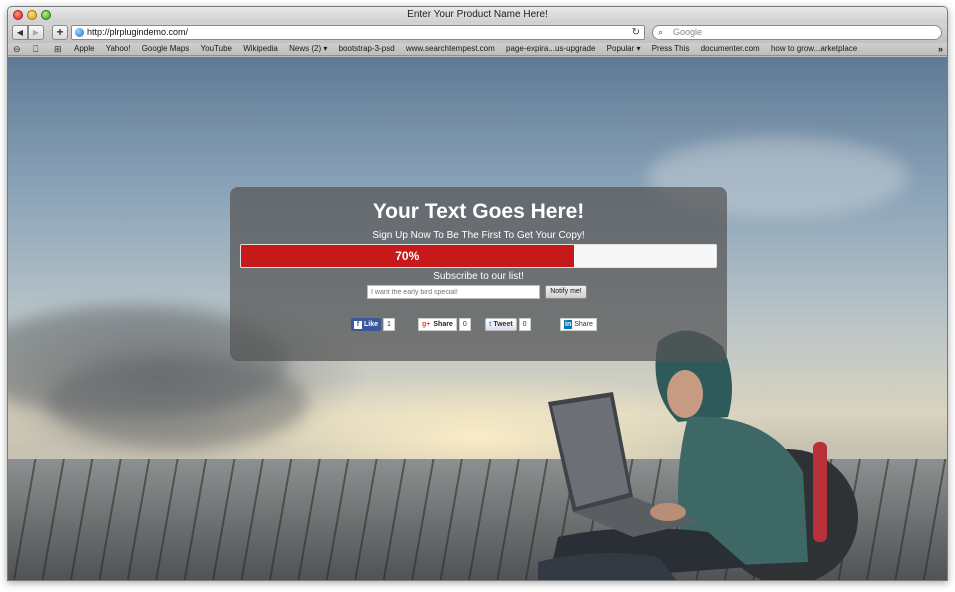 The width and height of the screenshot is (955, 592). I want to click on url-text: http://plrplugindemo.com/, so click(138, 32).